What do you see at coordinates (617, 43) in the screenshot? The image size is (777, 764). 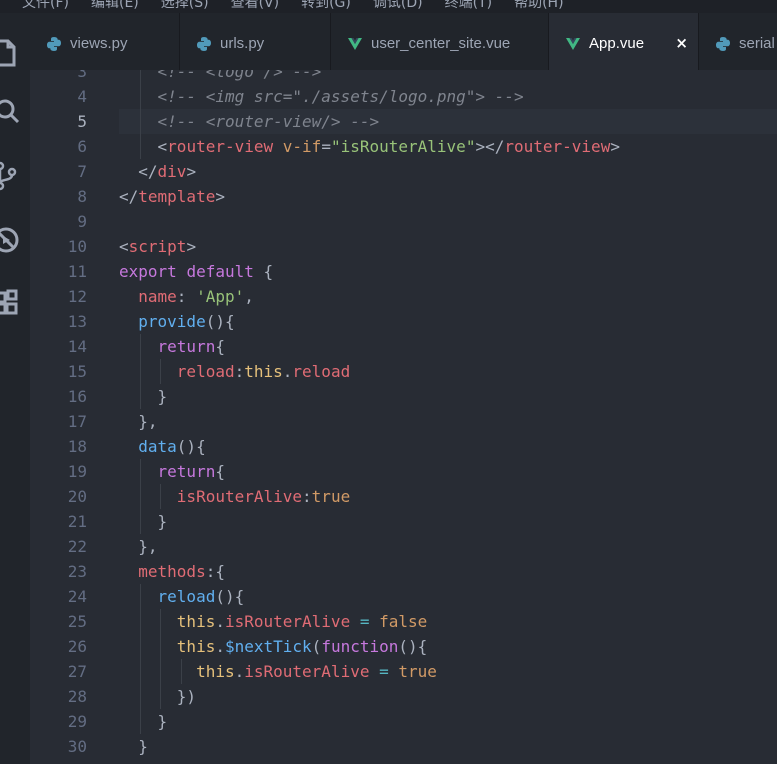 I see `tab-label: App.vue` at bounding box center [617, 43].